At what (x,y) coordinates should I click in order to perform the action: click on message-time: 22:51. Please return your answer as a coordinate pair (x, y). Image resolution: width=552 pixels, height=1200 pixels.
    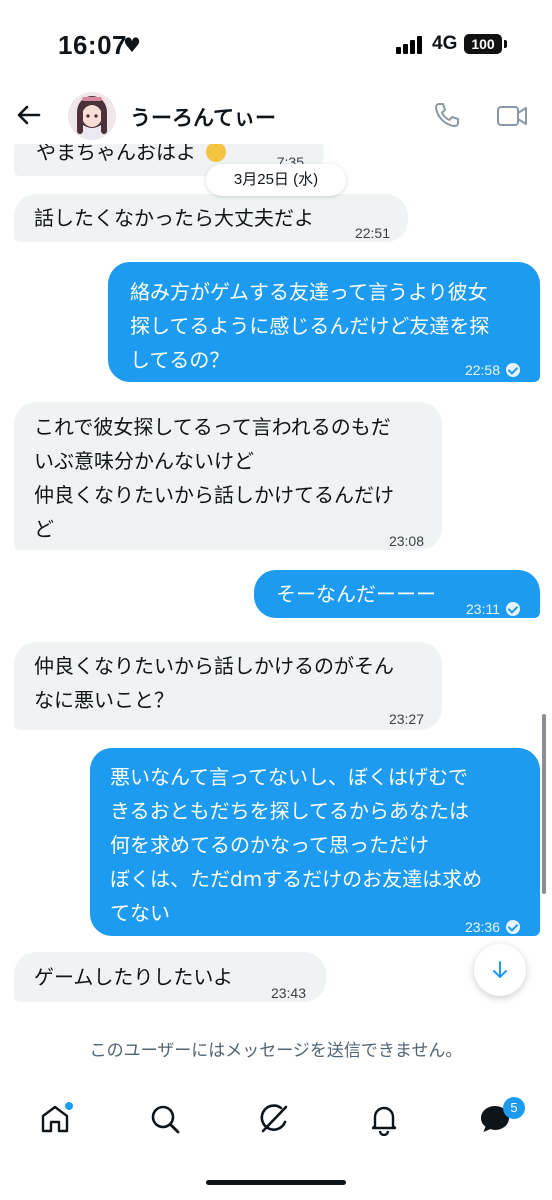
    Looking at the image, I should click on (372, 233).